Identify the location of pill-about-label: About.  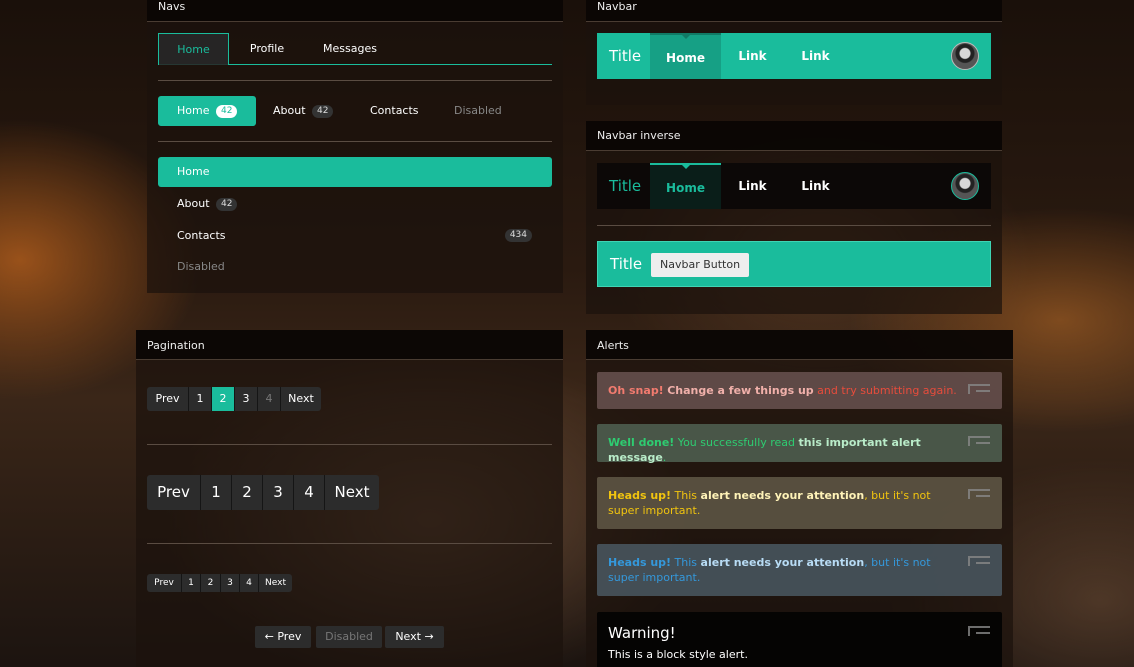
(289, 110).